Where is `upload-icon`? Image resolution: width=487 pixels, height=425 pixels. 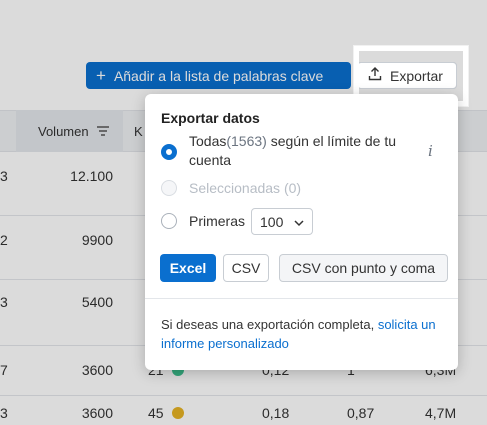 upload-icon is located at coordinates (375, 75).